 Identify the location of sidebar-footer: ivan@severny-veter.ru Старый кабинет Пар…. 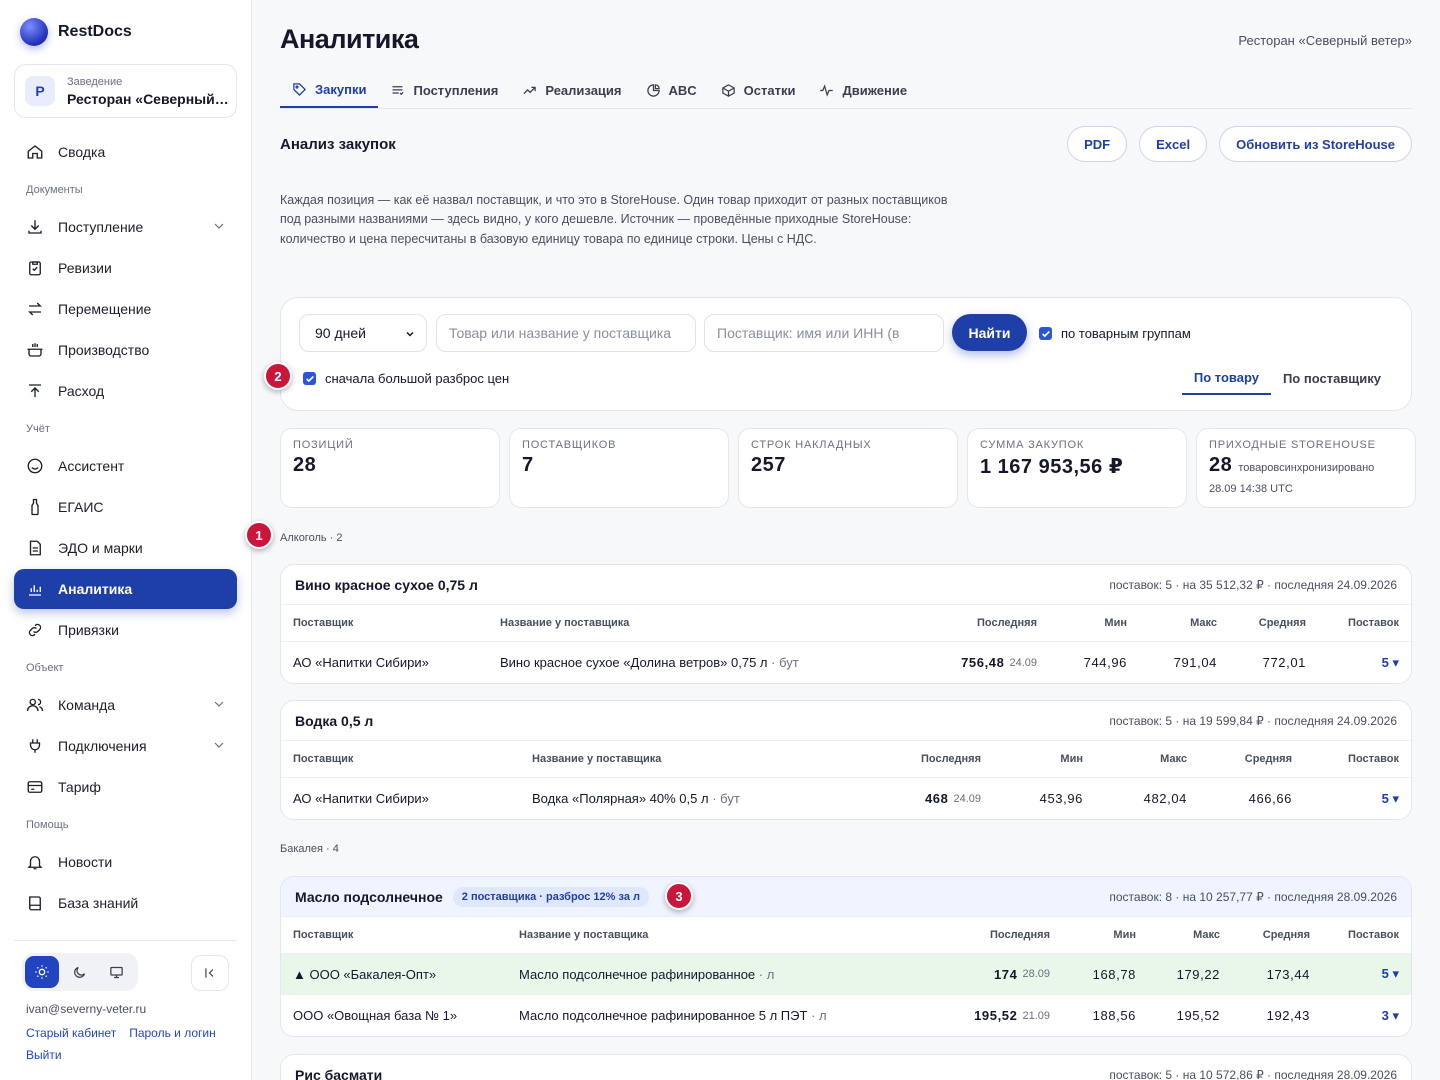
(125, 1001).